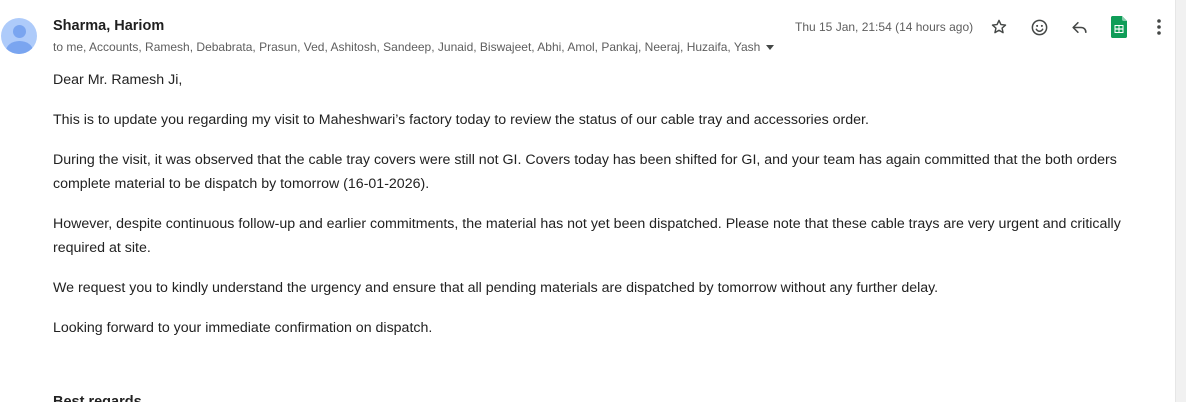 The image size is (1186, 402). What do you see at coordinates (108, 26) in the screenshot?
I see `sender-name: Sharma, Hariom` at bounding box center [108, 26].